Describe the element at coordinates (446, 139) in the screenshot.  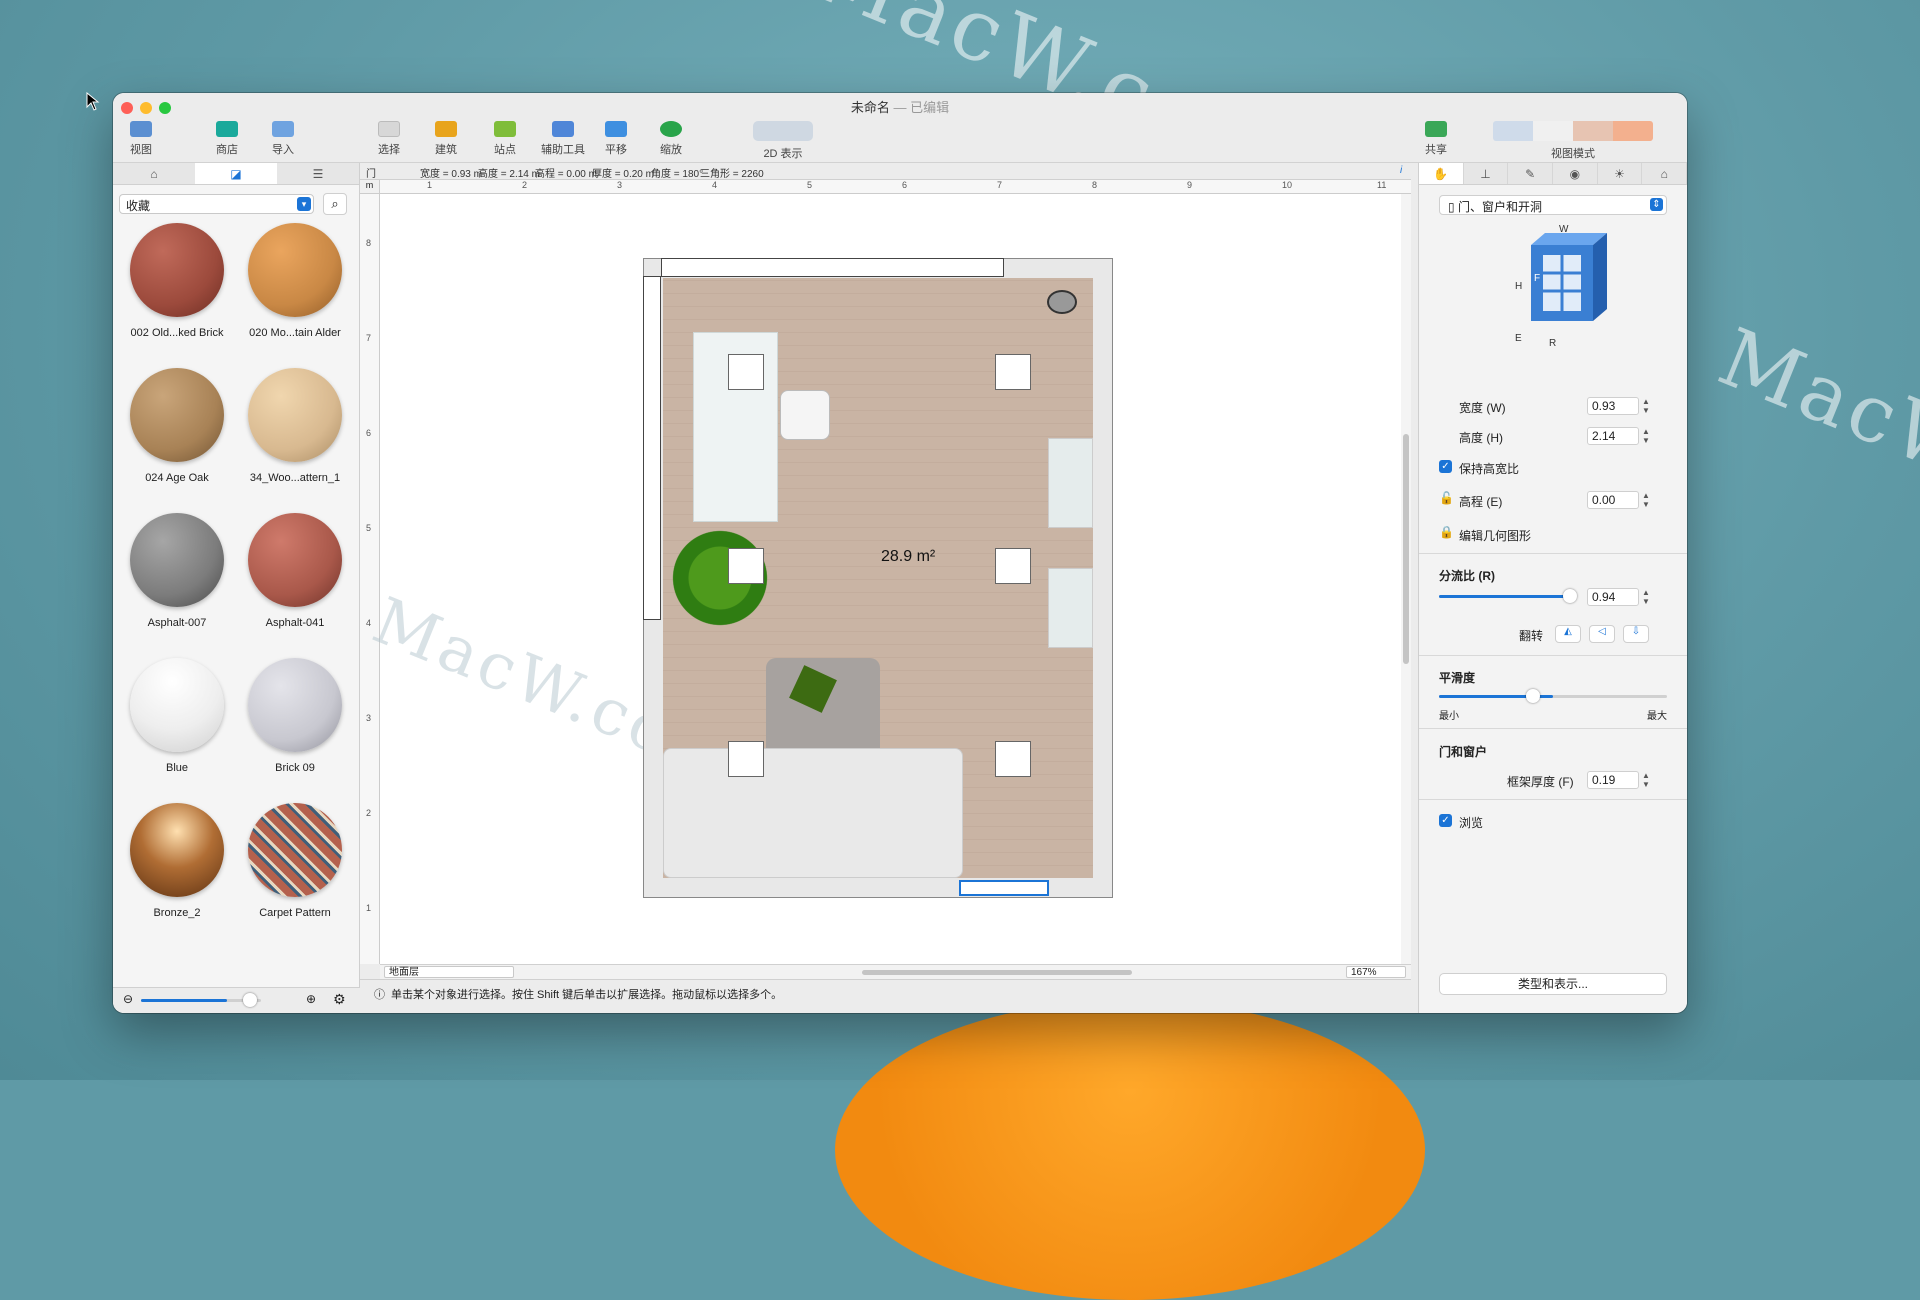
I see `build-button: 建筑` at that location.